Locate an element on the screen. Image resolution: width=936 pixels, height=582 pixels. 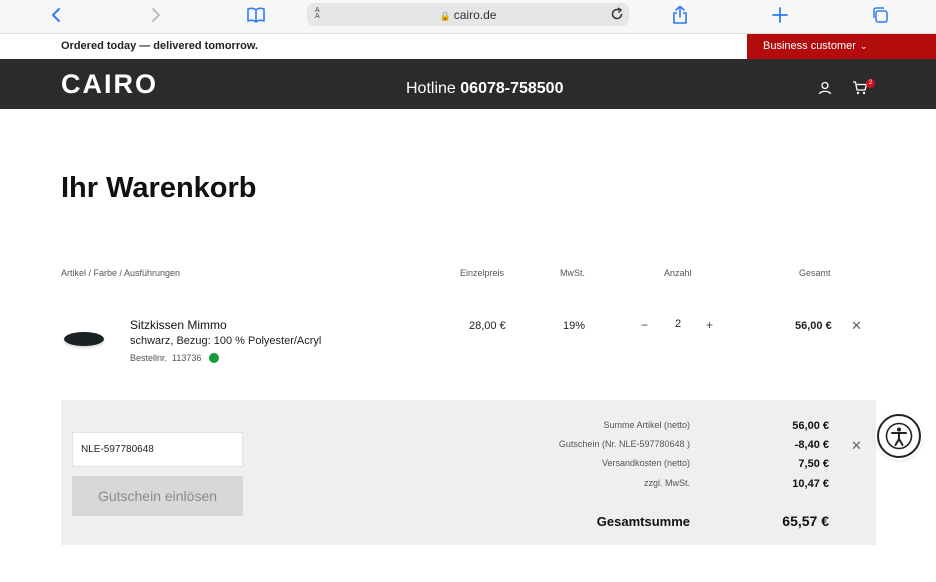
remove-voucher-icon: ✕ is located at coordinates (856, 446).